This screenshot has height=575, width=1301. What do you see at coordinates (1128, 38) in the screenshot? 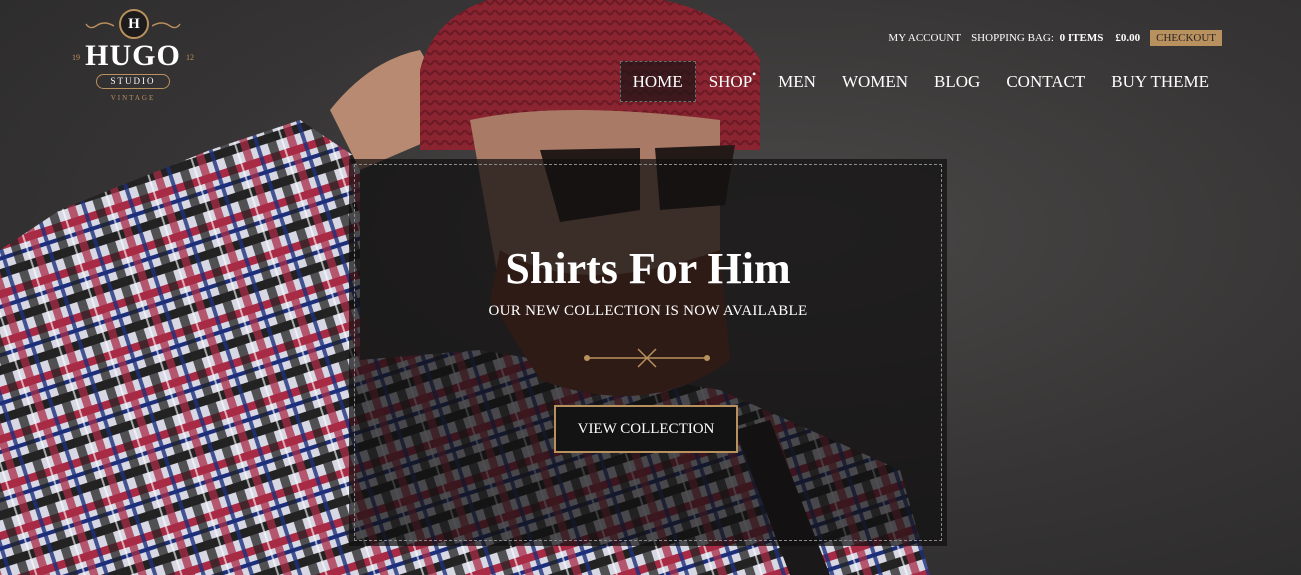
I see `cart-total: £0.00` at bounding box center [1128, 38].